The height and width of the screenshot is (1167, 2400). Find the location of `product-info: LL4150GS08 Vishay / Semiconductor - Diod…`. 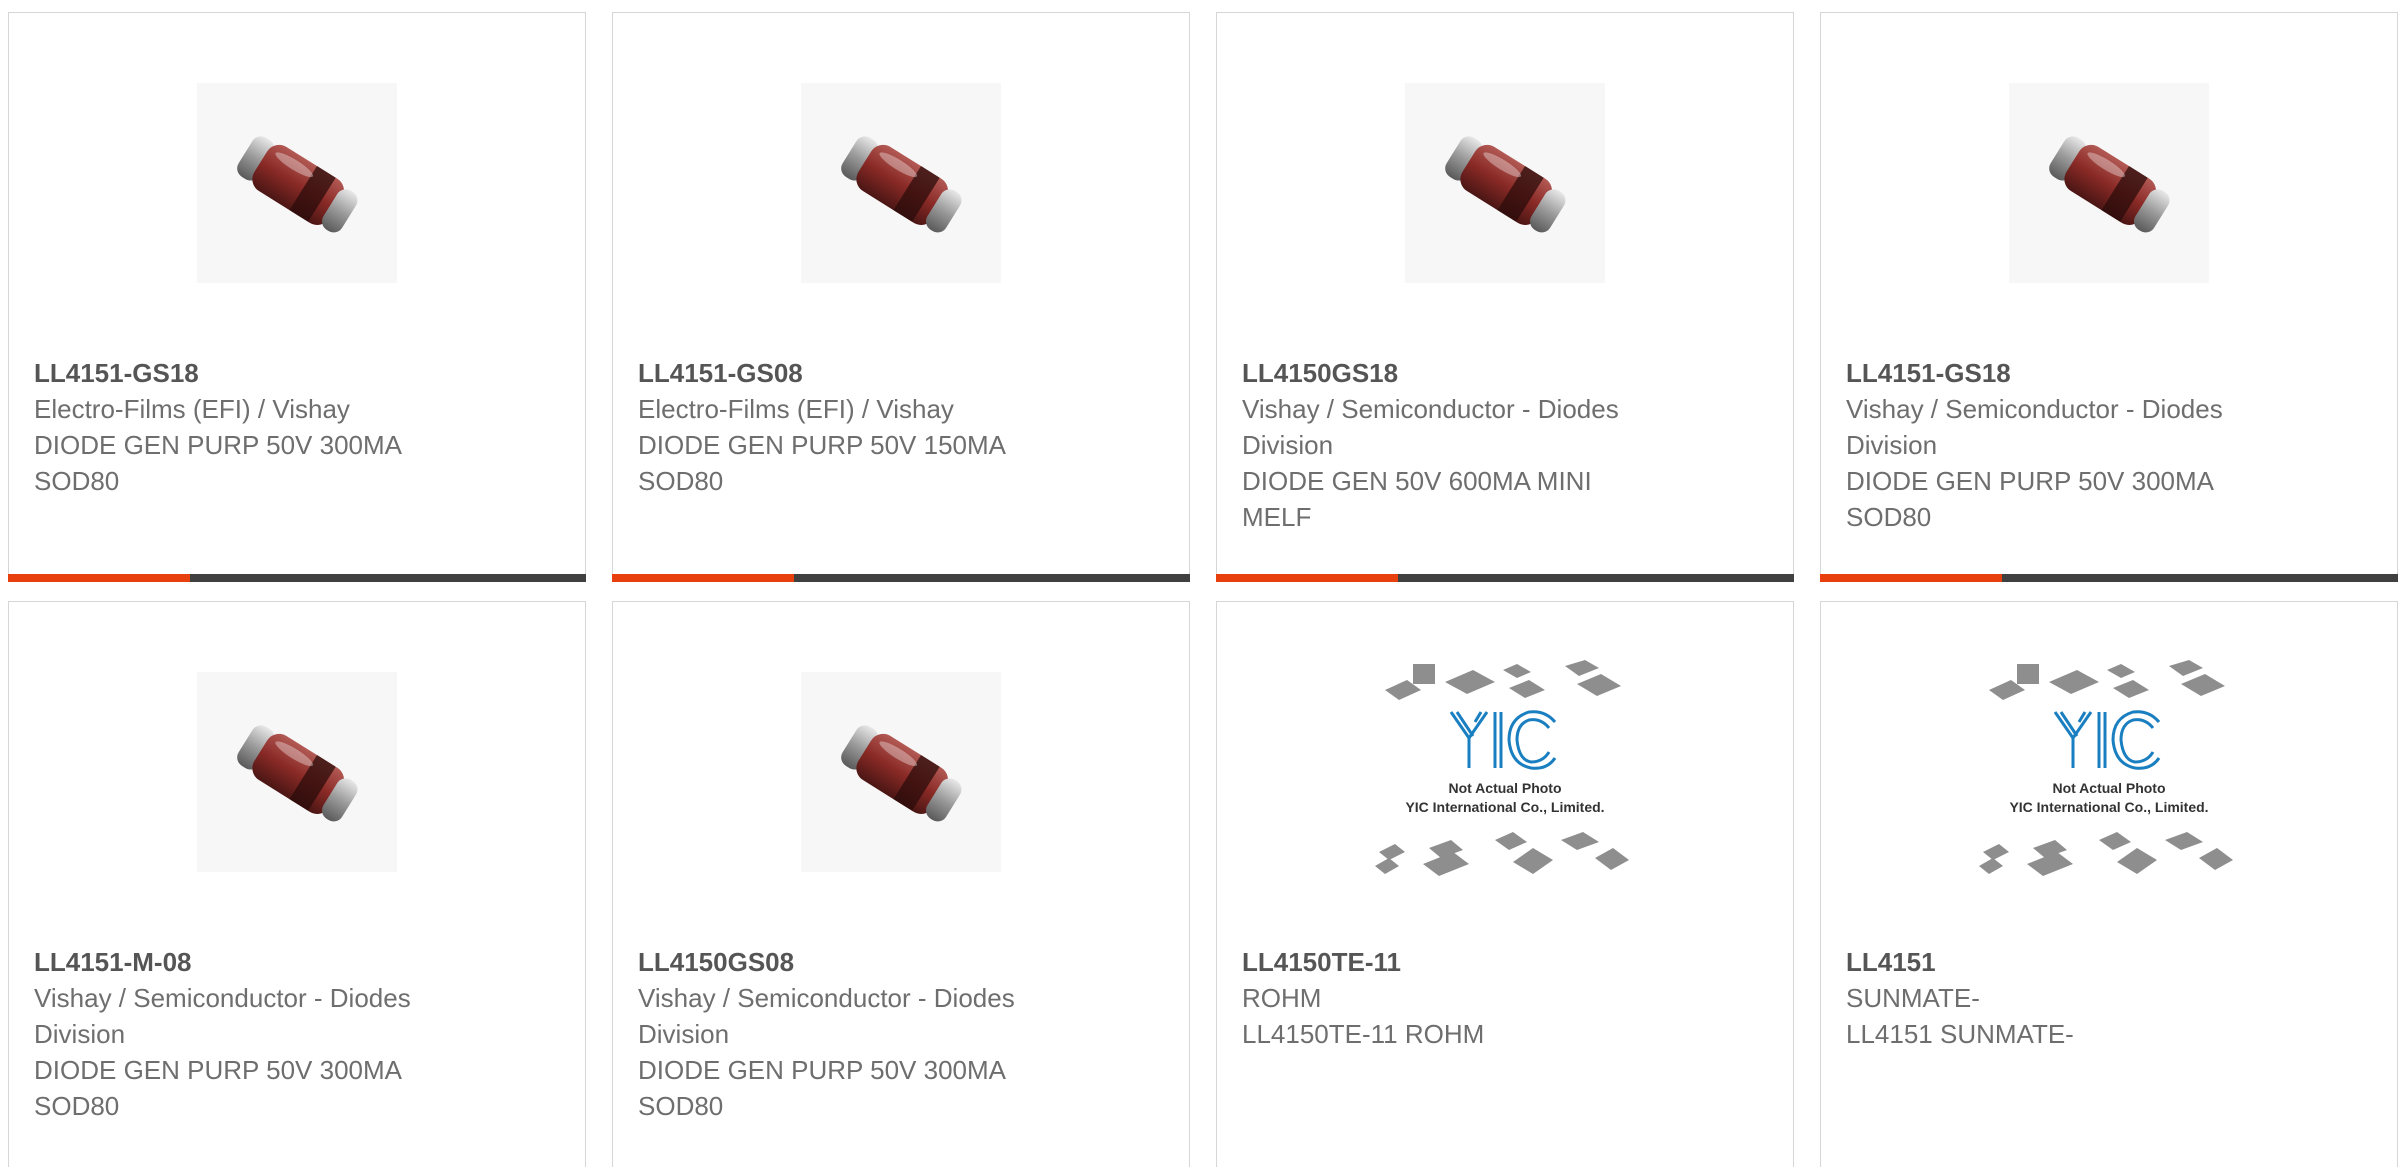

product-info: LL4150GS08 Vishay / Semiconductor - Diod… is located at coordinates (903, 1034).